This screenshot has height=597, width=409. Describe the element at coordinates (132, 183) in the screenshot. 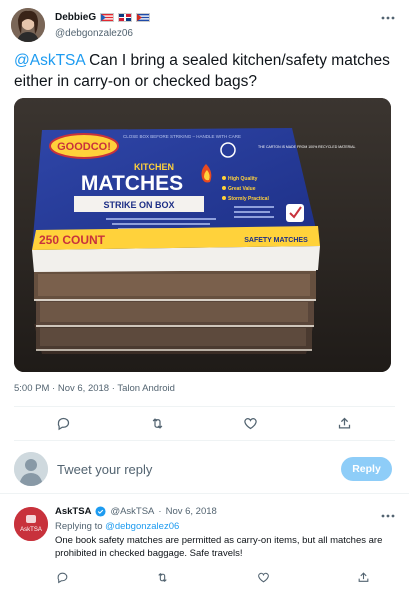

I see `photo-title: MATCHES` at that location.